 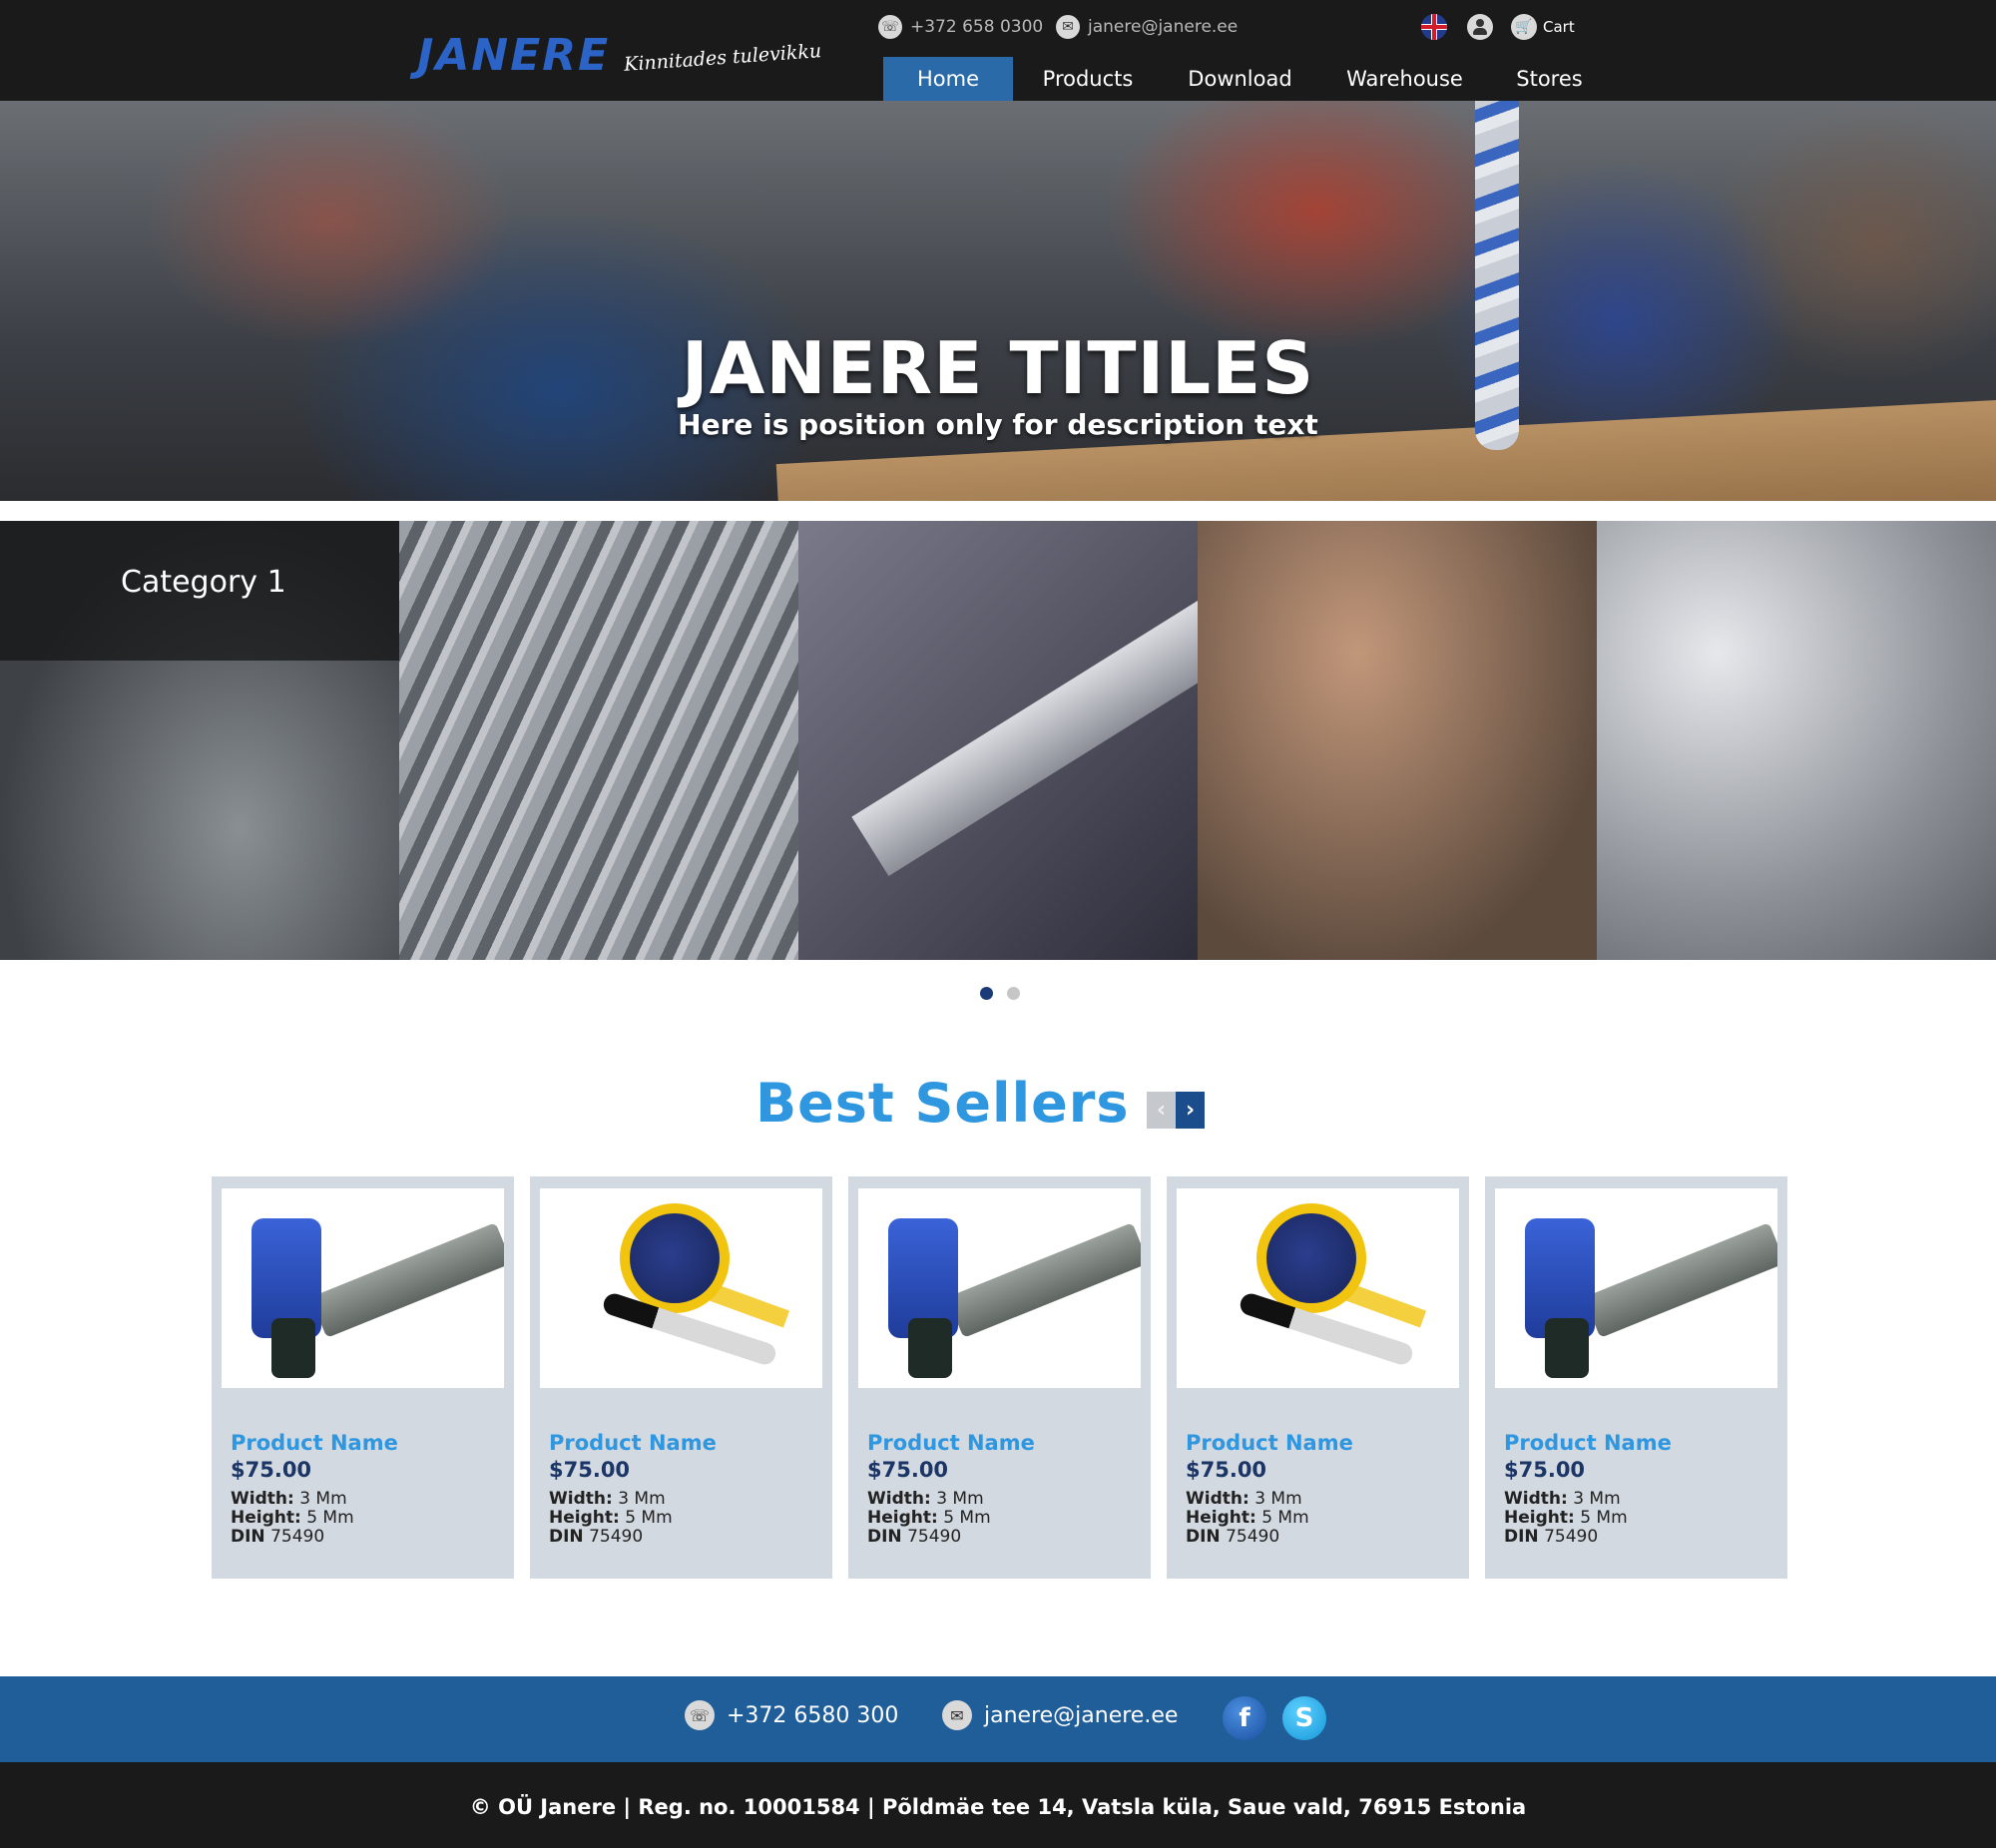 What do you see at coordinates (998, 368) in the screenshot?
I see `hero-title: JANERE TITILES` at bounding box center [998, 368].